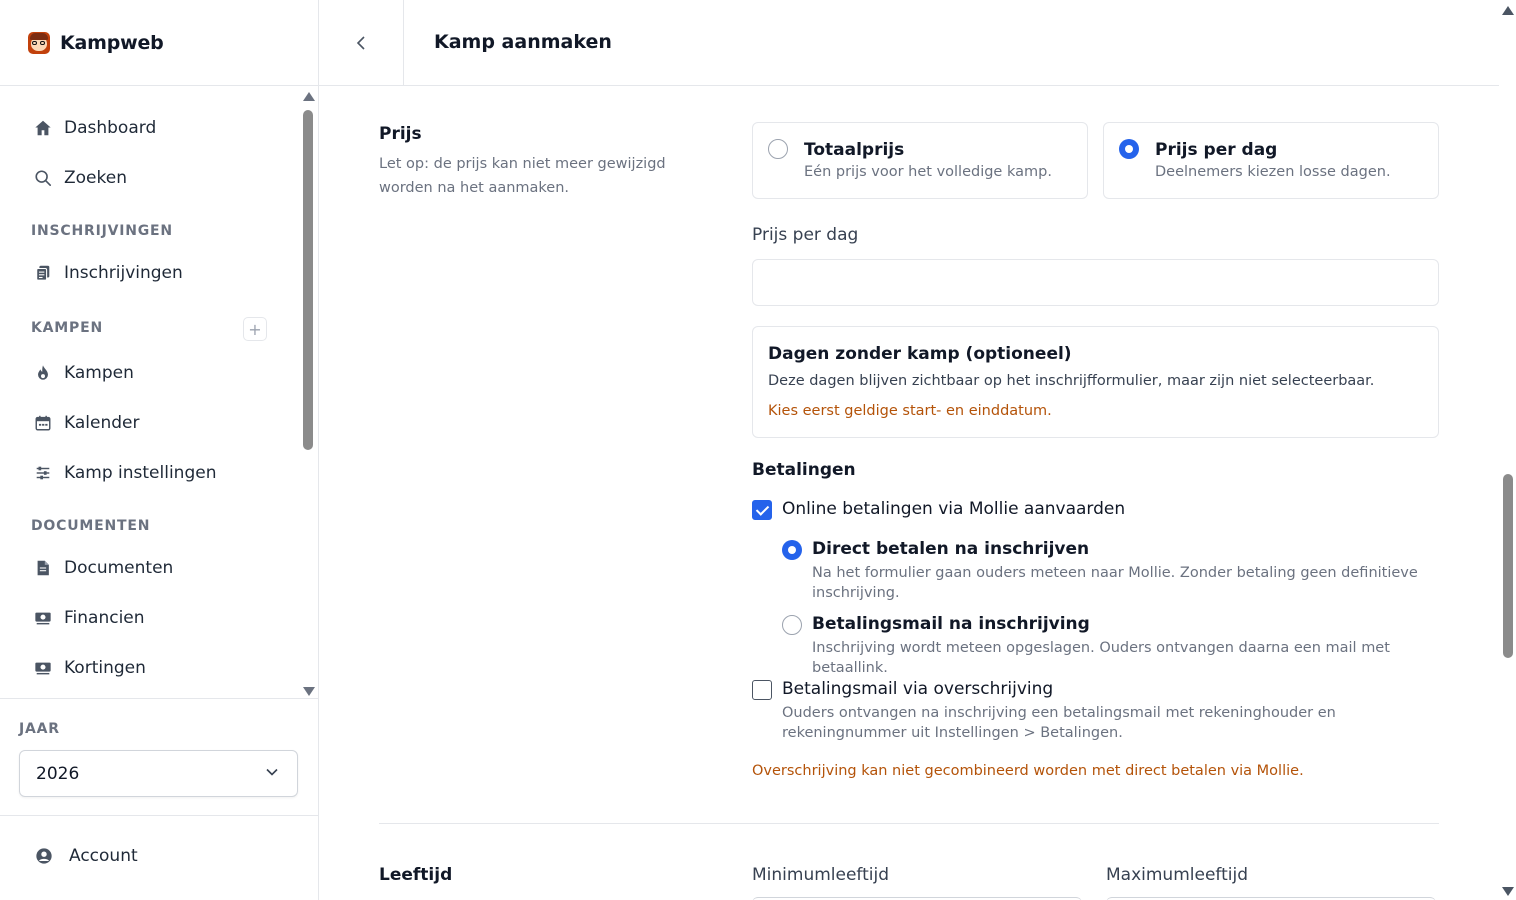 The height and width of the screenshot is (900, 1516). What do you see at coordinates (119, 568) in the screenshot?
I see `sidebar-item-label: Documenten` at bounding box center [119, 568].